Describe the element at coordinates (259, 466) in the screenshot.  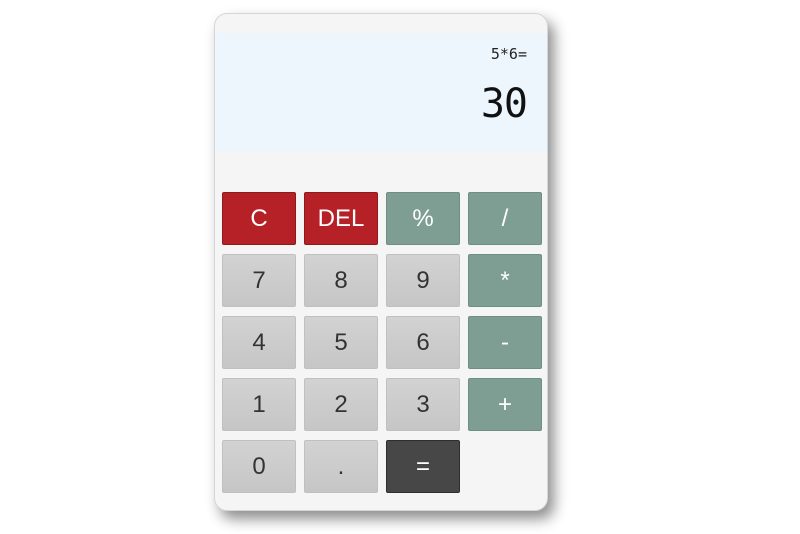
I see `digit-0-button: 0` at that location.